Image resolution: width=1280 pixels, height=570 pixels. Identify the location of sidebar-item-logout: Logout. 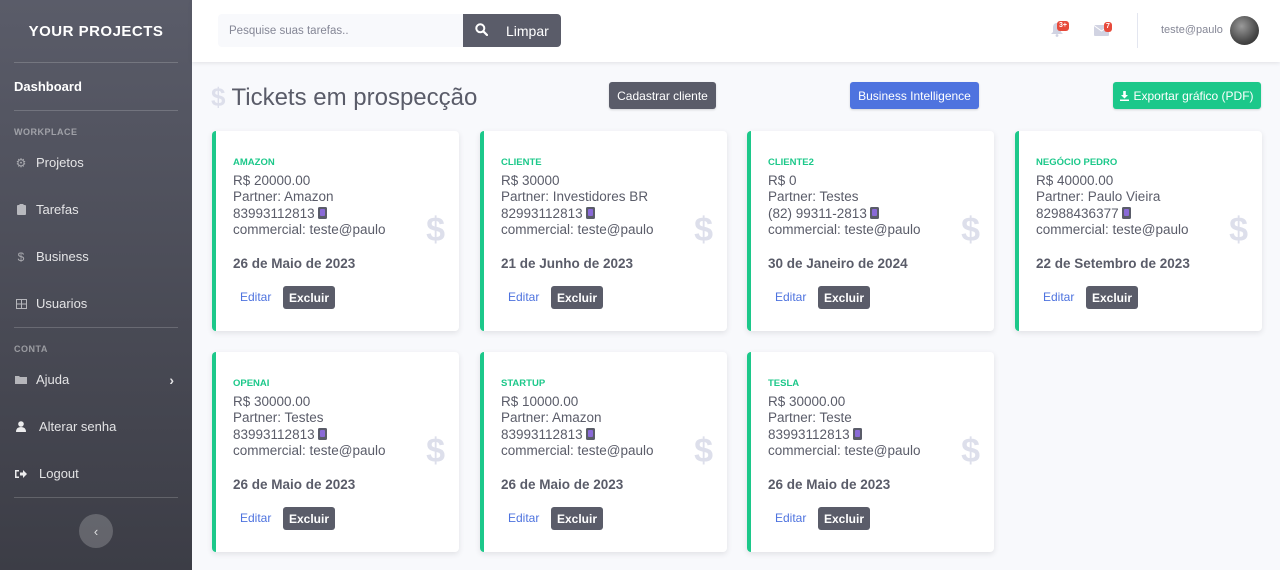
(96, 473).